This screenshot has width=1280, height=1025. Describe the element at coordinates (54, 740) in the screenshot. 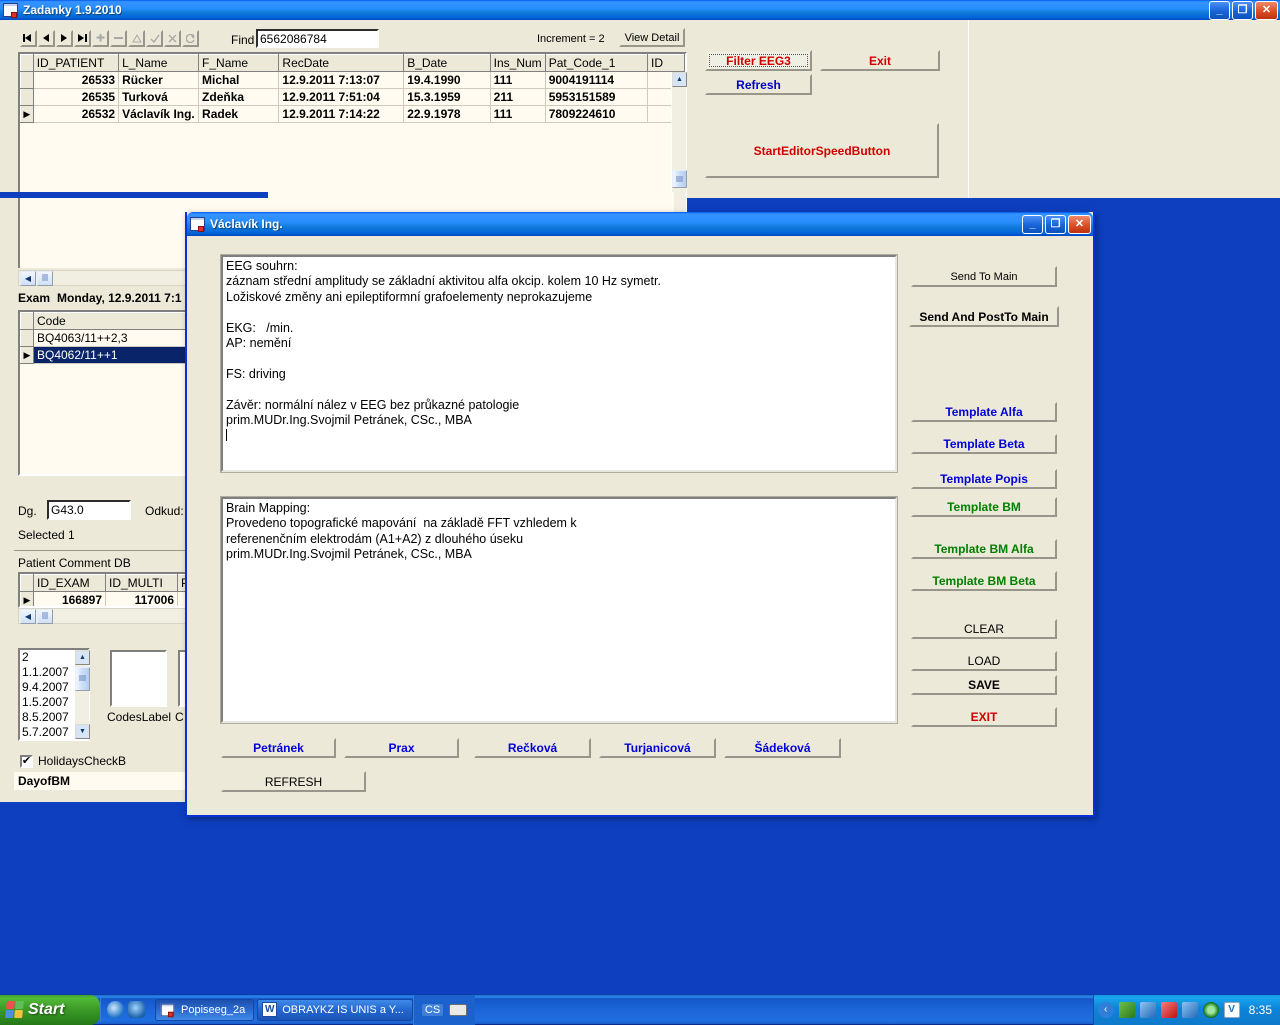

I see `list-item: 6.7.2007` at that location.